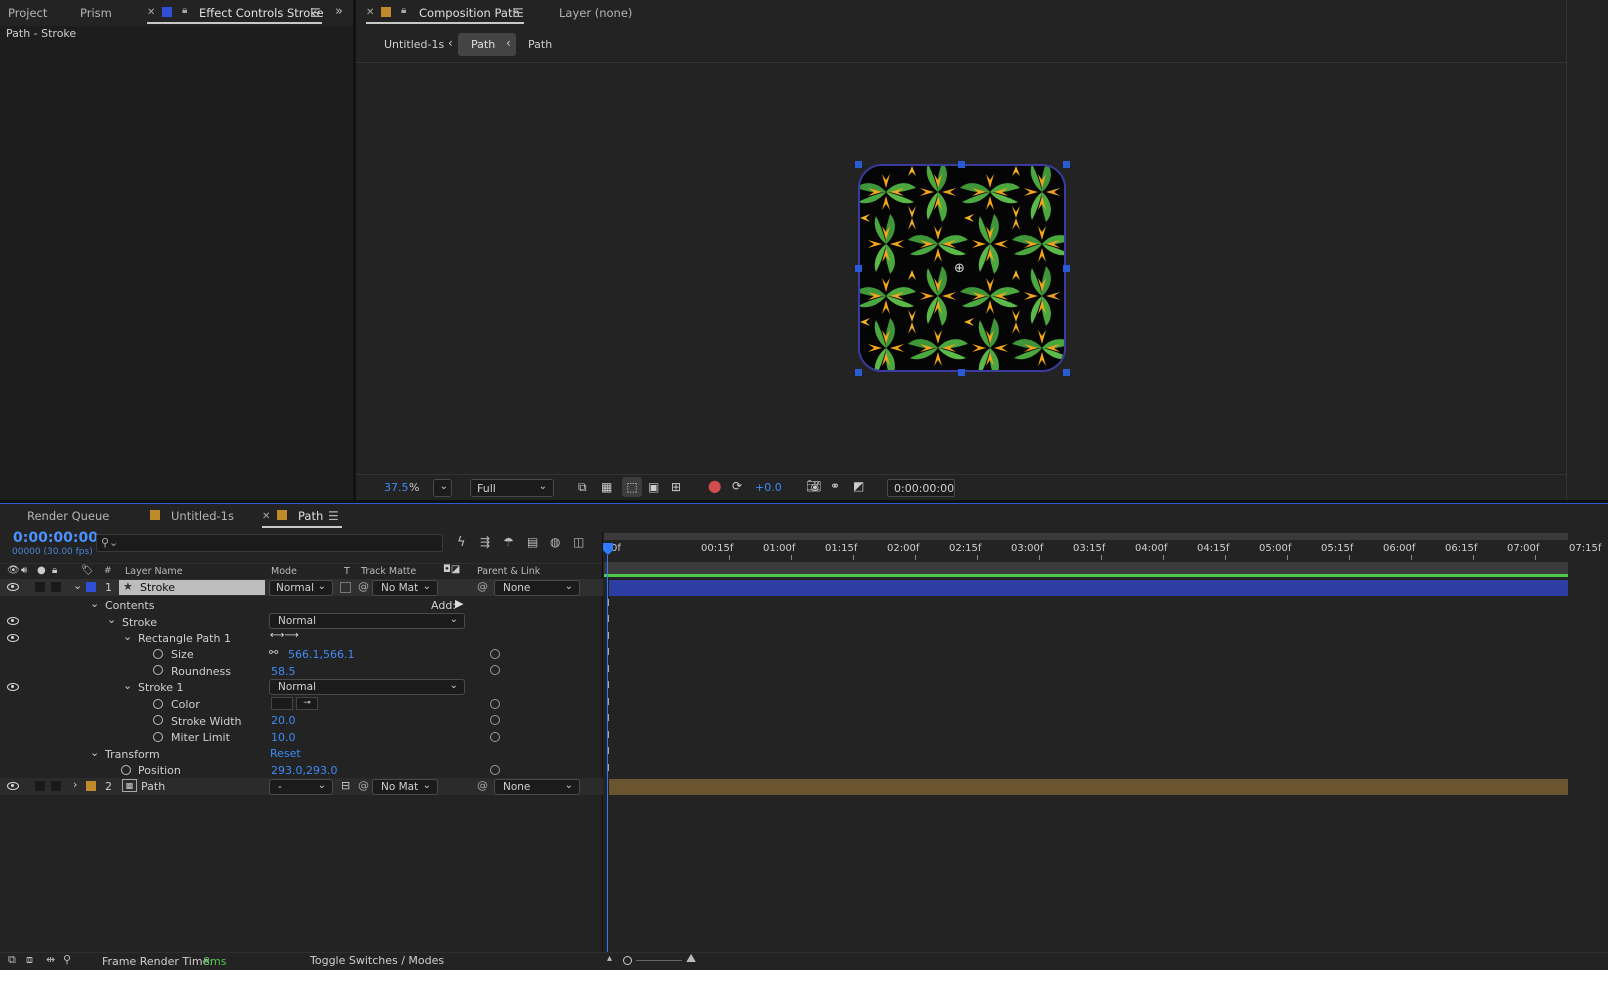 Image resolution: width=1608 pixels, height=995 pixels. I want to click on transfer-controls-icon: ⧈, so click(29, 960).